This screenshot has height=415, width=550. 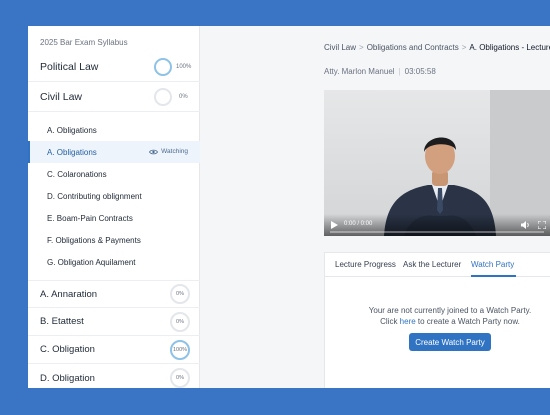 What do you see at coordinates (340, 47) in the screenshot?
I see `breadcrumb-item: Civil Law` at bounding box center [340, 47].